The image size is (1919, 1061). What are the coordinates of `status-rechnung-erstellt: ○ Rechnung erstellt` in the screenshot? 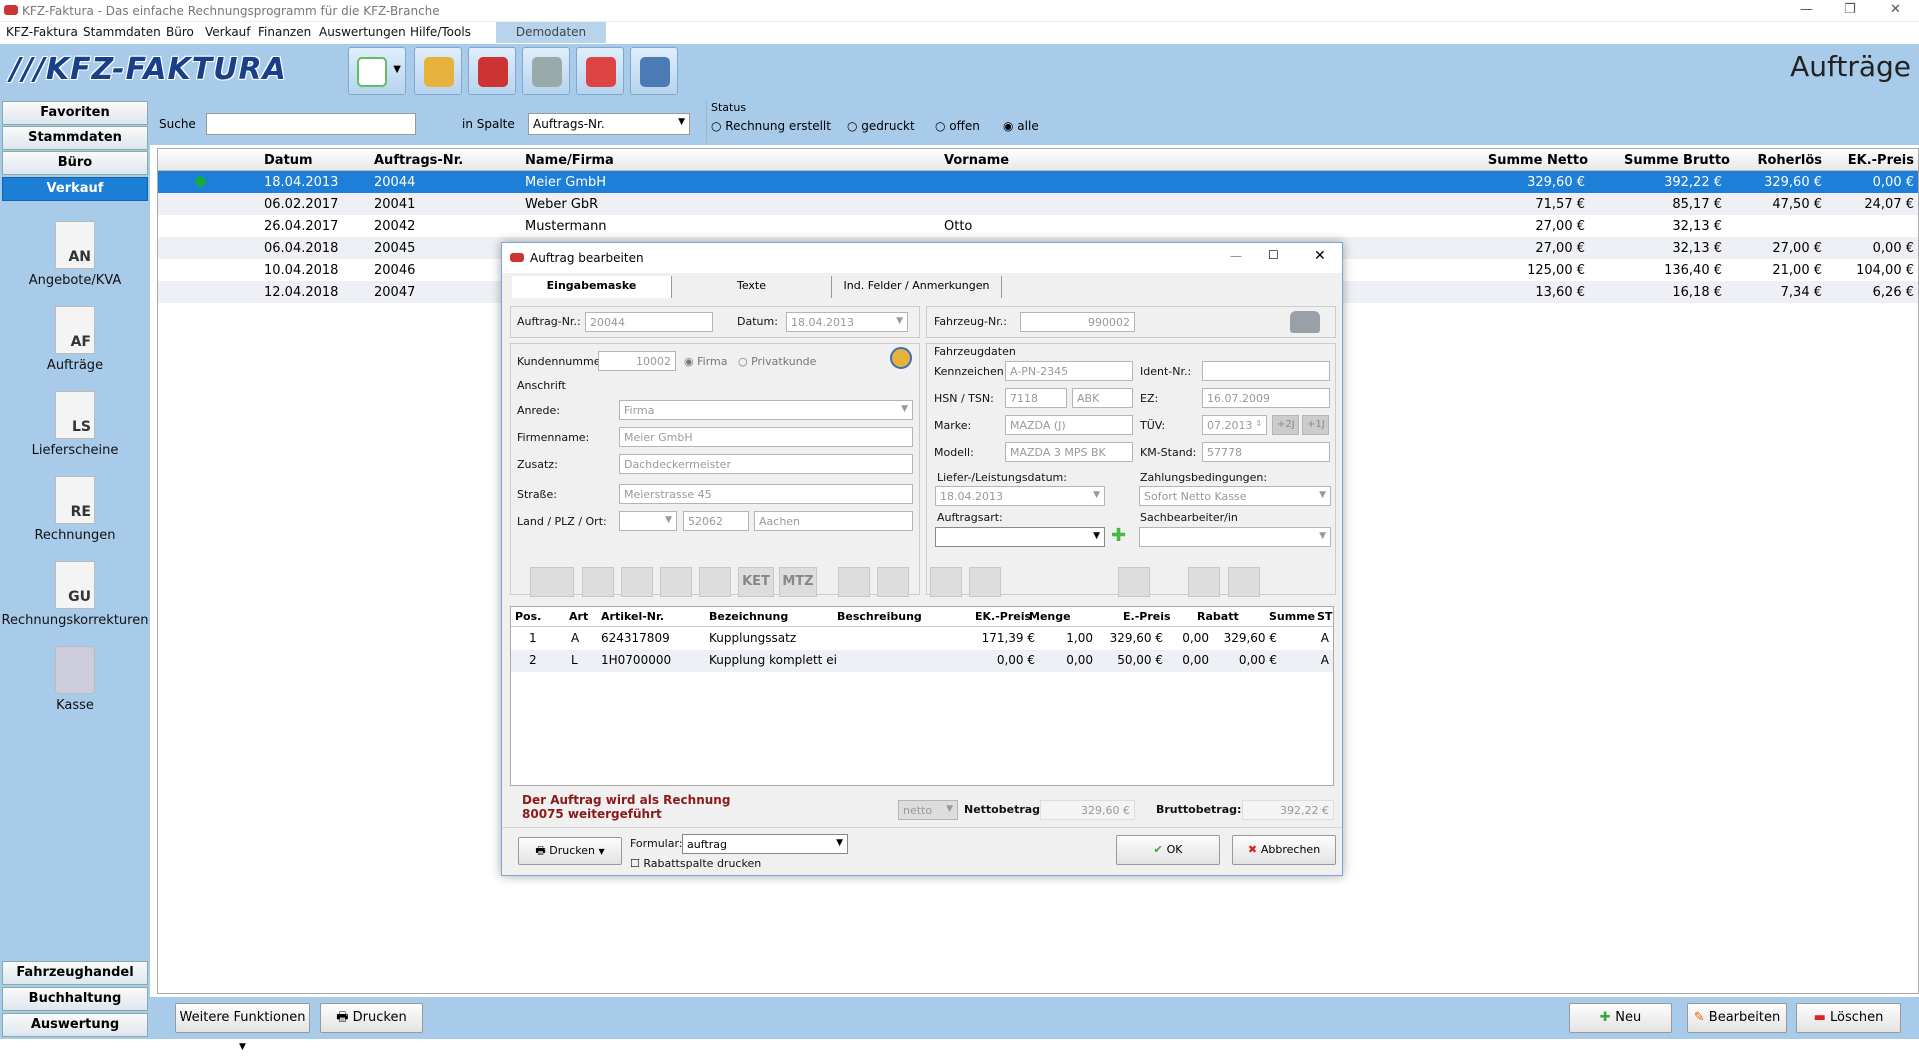 It's located at (771, 126).